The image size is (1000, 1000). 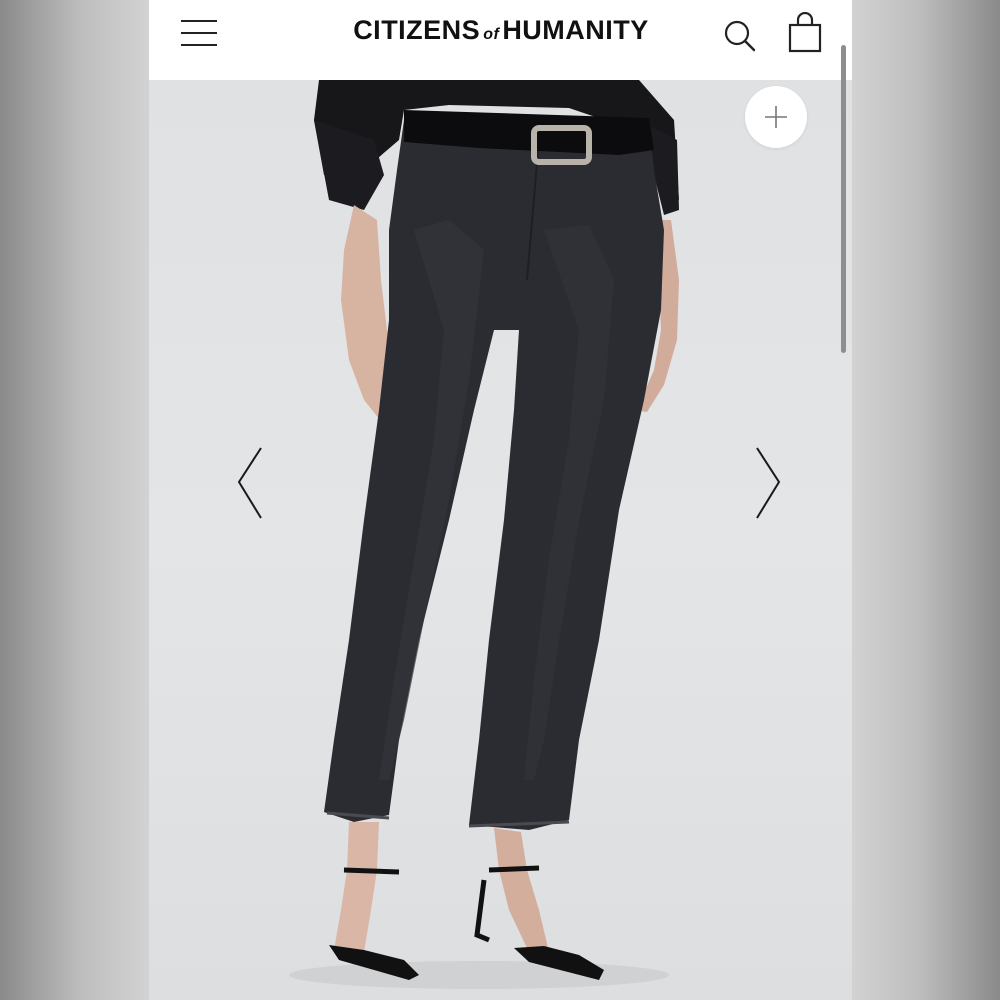 I want to click on next-image-button, so click(x=769, y=482).